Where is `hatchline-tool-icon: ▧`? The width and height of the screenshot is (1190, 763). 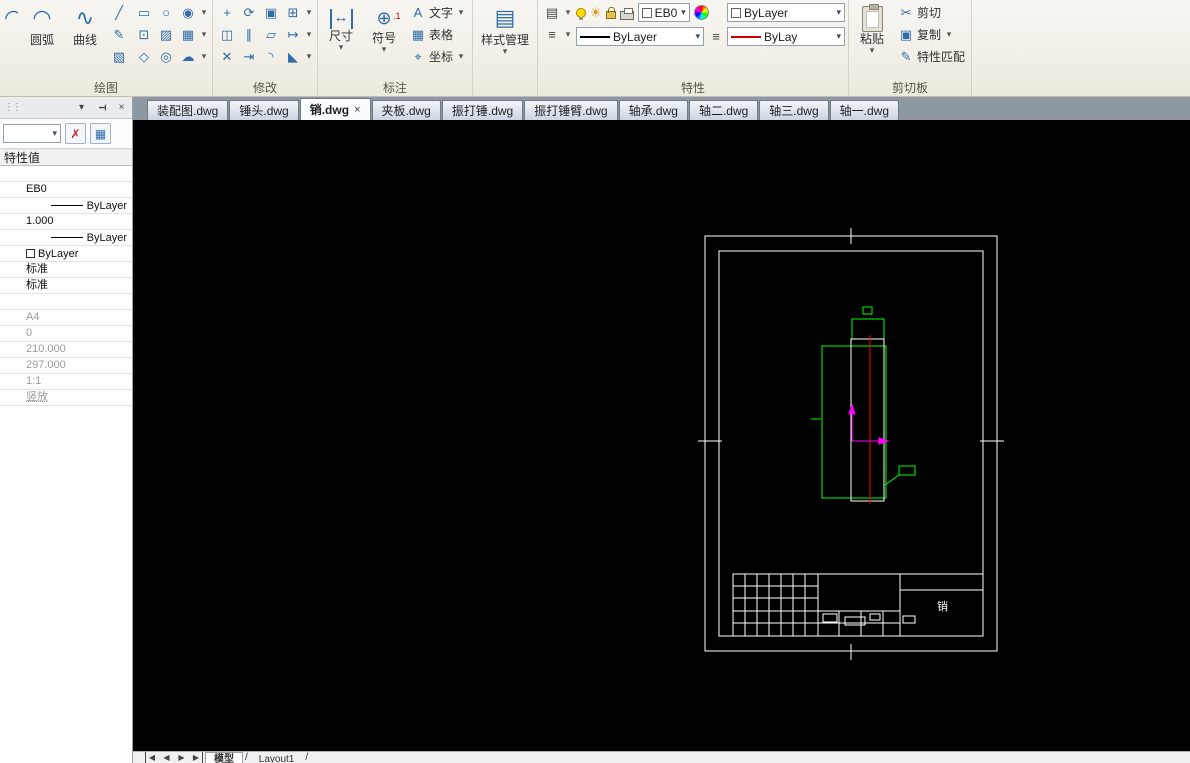 hatchline-tool-icon: ▧ is located at coordinates (119, 56).